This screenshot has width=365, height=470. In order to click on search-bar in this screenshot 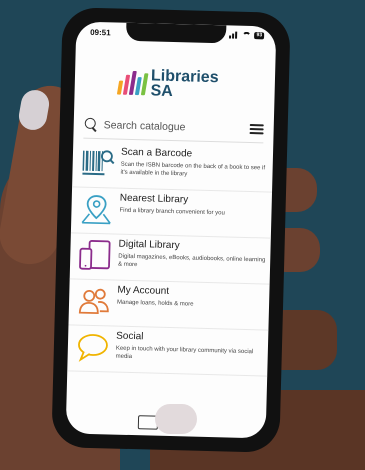, I will do `click(173, 127)`.